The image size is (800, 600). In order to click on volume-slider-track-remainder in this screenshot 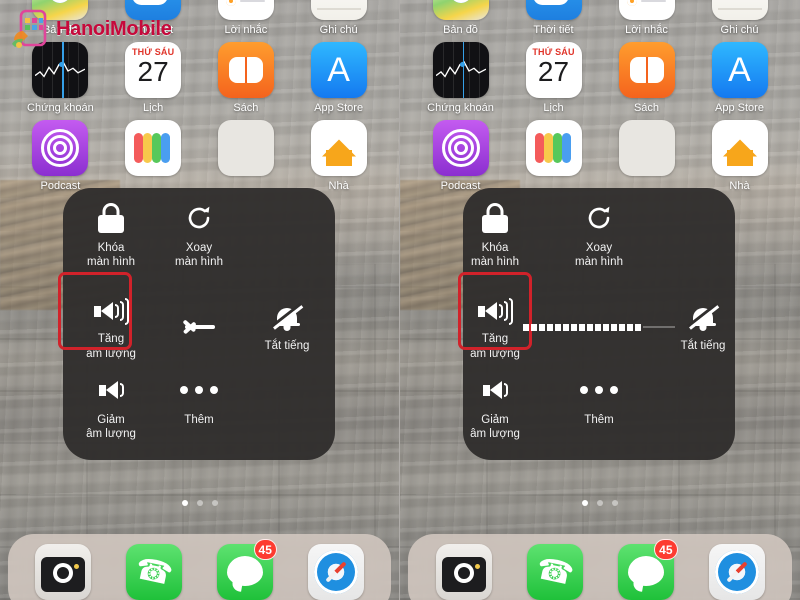, I will do `click(659, 327)`.